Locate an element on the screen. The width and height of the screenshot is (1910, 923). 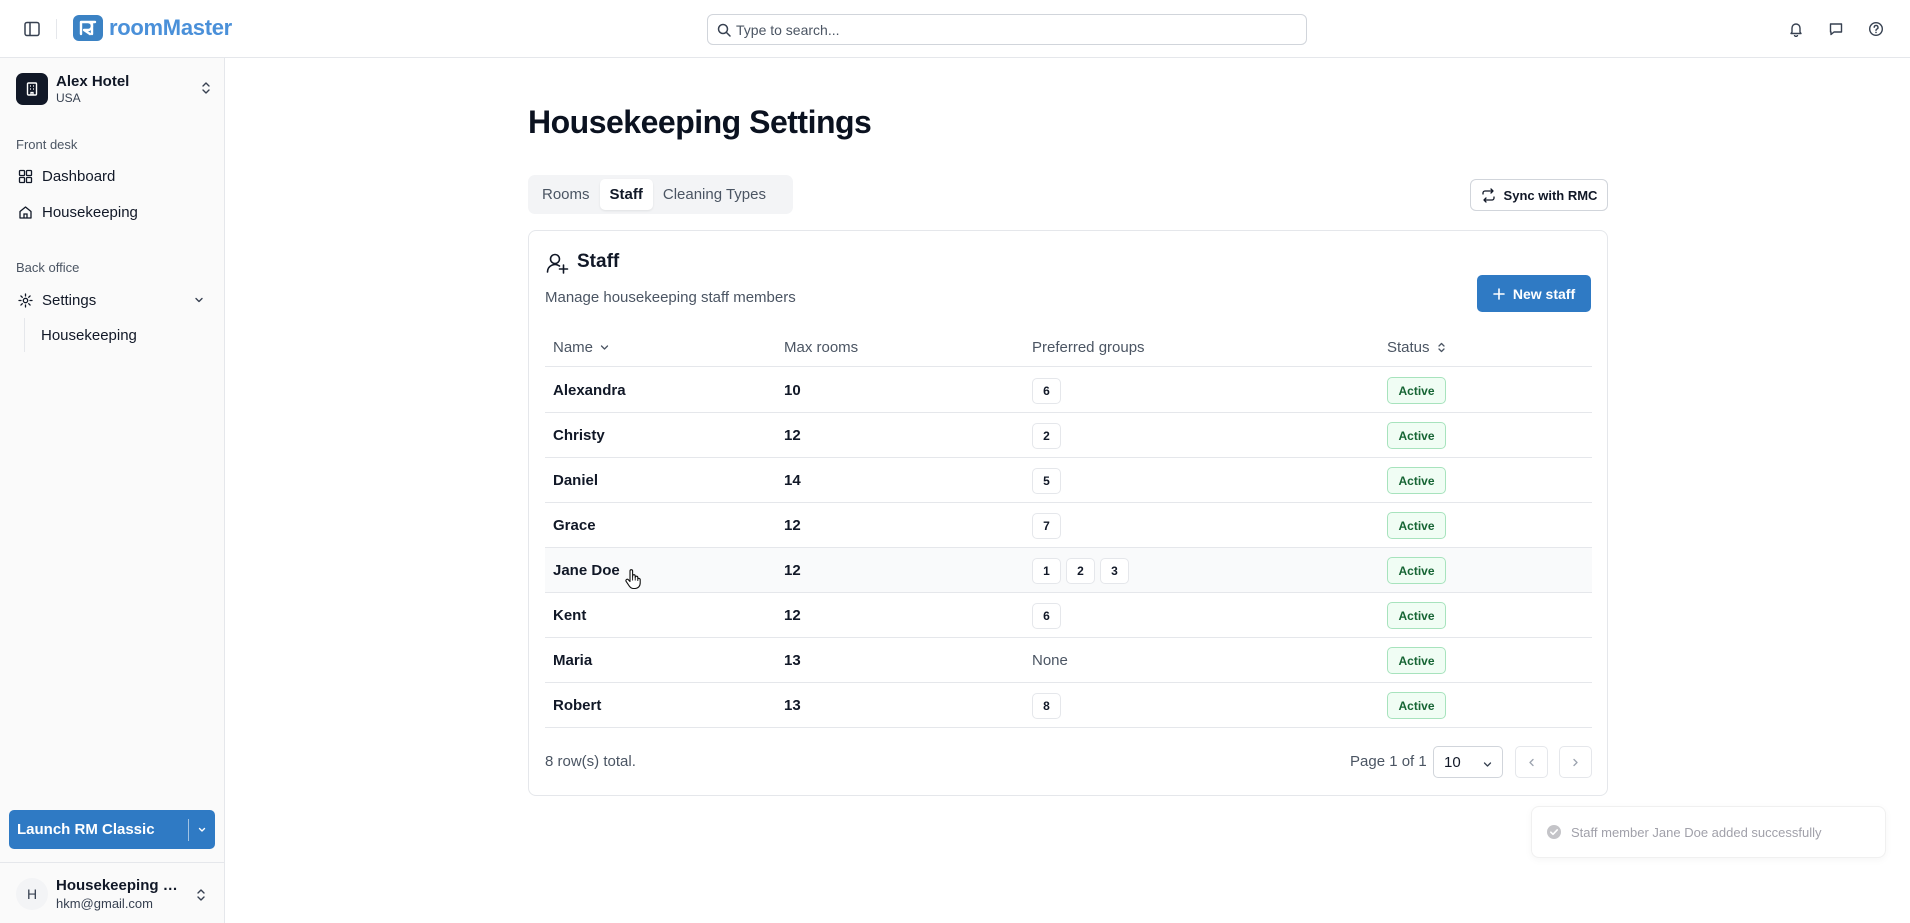
logo: roomMaster is located at coordinates (152, 28).